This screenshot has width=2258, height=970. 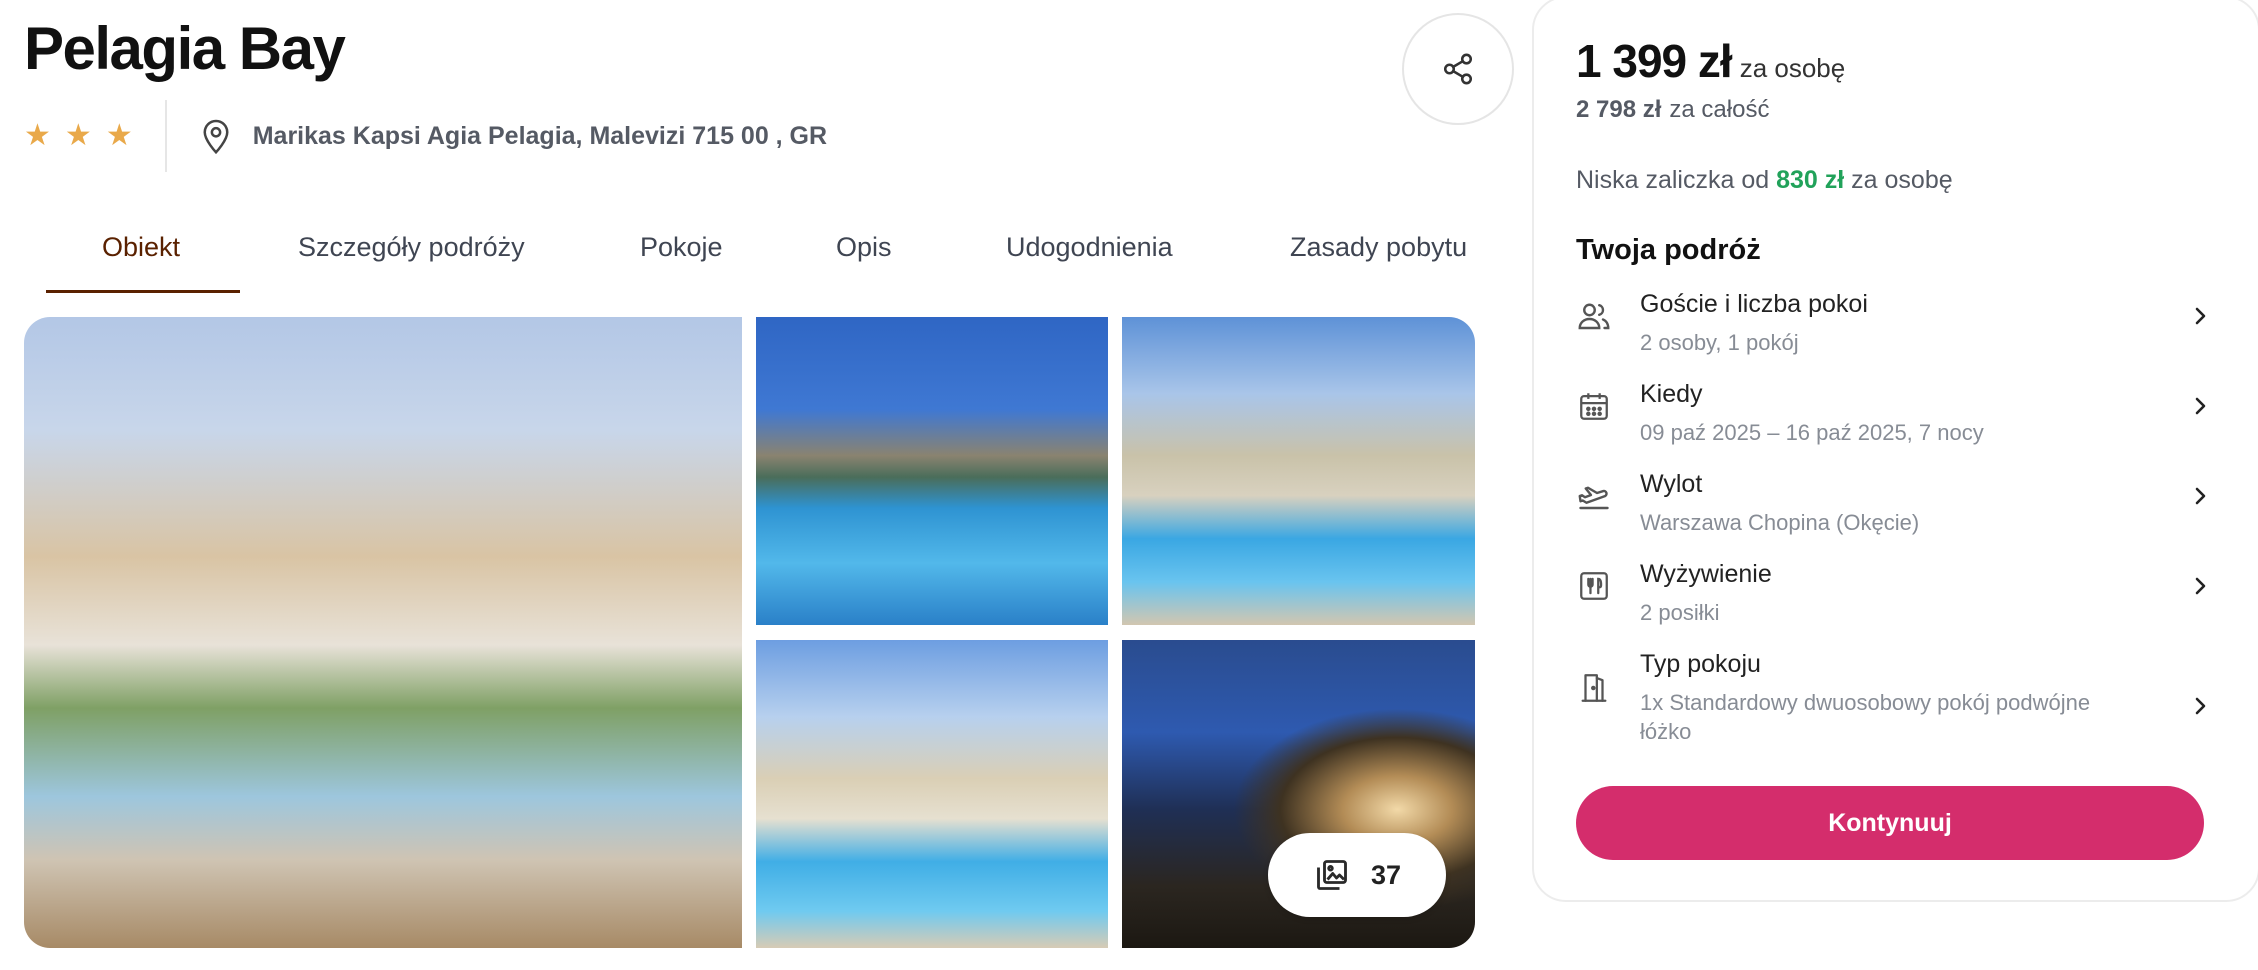 I want to click on deposit-prefix: Niska zaliczka od, so click(x=1673, y=180).